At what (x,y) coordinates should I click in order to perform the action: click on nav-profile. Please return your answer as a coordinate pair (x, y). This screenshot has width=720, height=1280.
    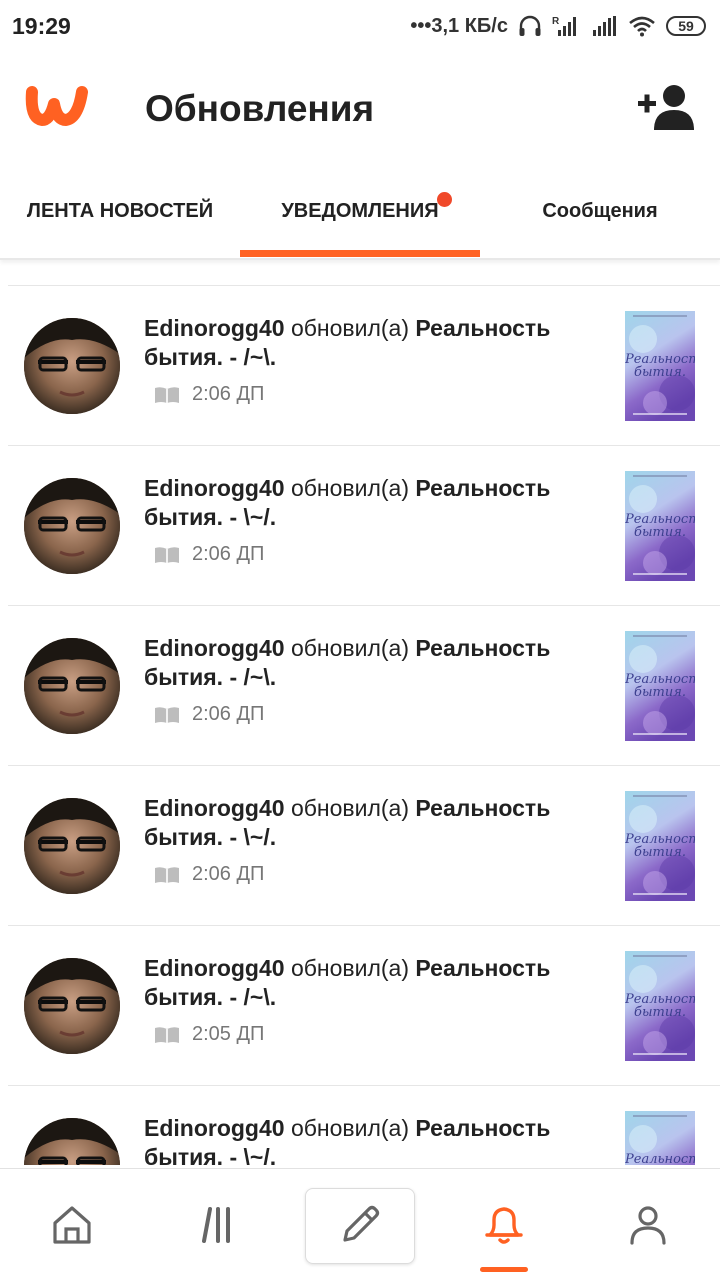
    Looking at the image, I should click on (648, 1224).